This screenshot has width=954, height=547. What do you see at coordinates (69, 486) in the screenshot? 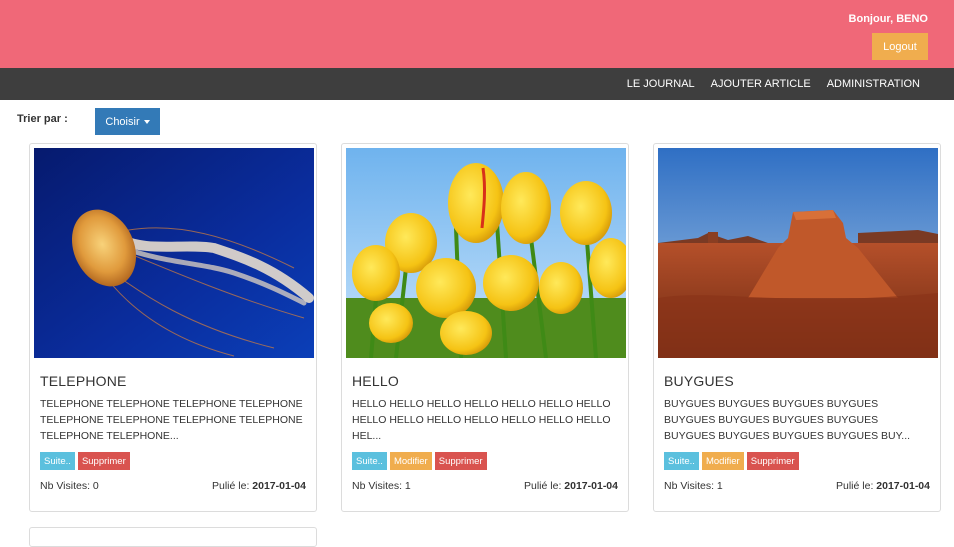
I see `visit-count: Nb Visites: 0` at bounding box center [69, 486].